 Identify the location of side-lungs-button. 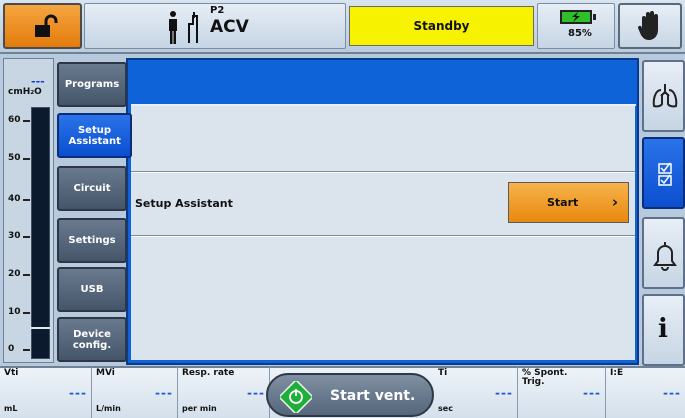
(663, 96).